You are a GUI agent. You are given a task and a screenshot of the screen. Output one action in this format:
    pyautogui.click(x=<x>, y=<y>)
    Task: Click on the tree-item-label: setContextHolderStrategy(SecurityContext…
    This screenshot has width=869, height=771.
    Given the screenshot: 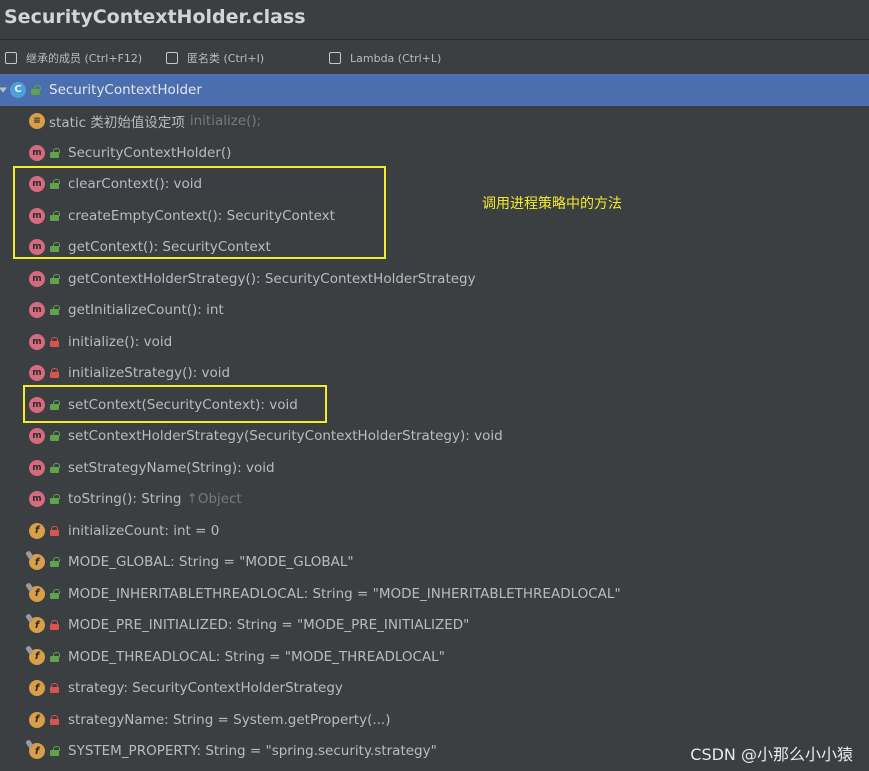 What is the action you would take?
    pyautogui.click(x=285, y=436)
    